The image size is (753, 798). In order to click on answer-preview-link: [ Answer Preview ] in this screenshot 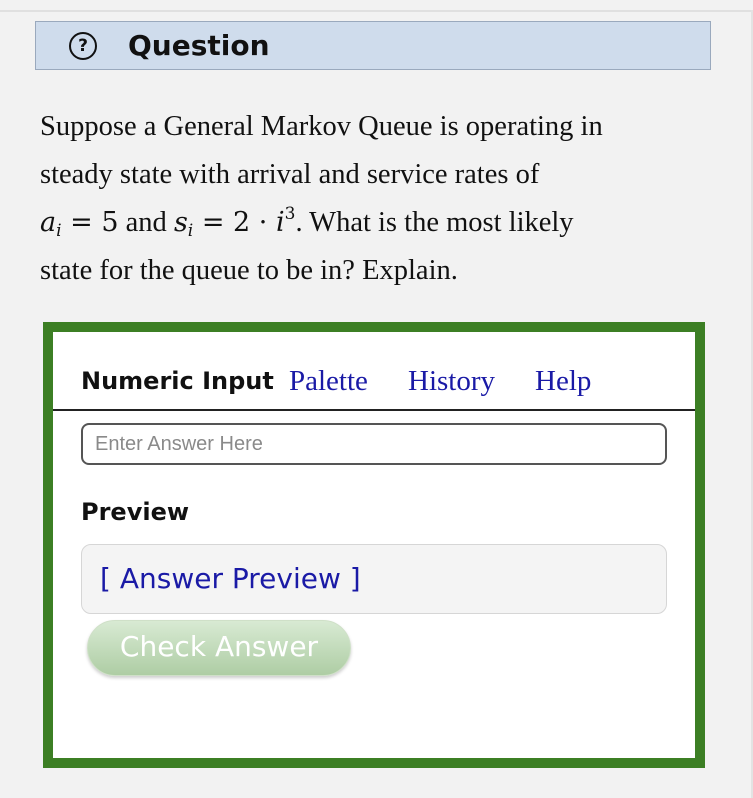, I will do `click(230, 579)`.